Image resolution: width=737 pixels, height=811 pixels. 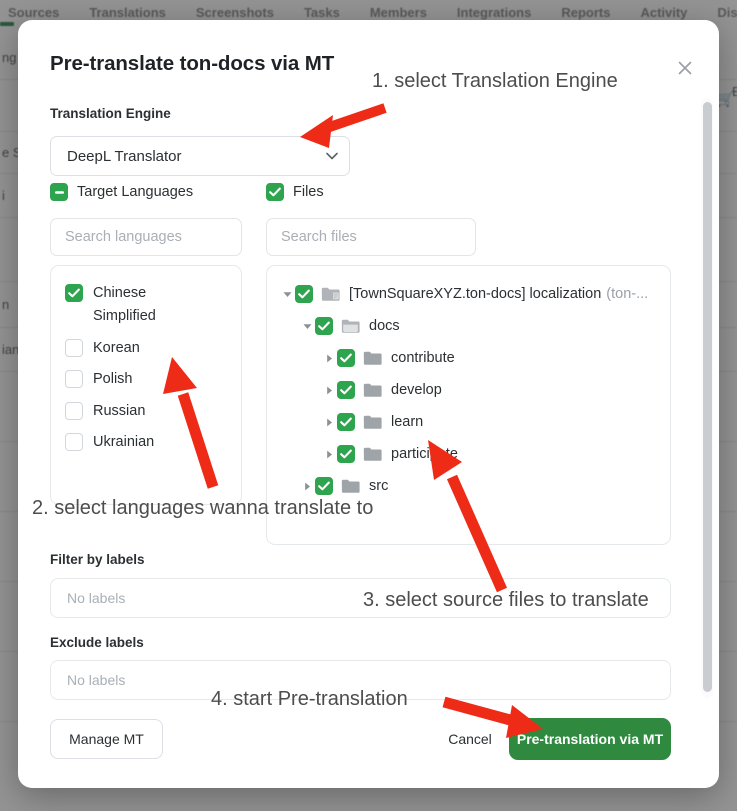 What do you see at coordinates (468, 422) in the screenshot?
I see `tree-row: learn` at bounding box center [468, 422].